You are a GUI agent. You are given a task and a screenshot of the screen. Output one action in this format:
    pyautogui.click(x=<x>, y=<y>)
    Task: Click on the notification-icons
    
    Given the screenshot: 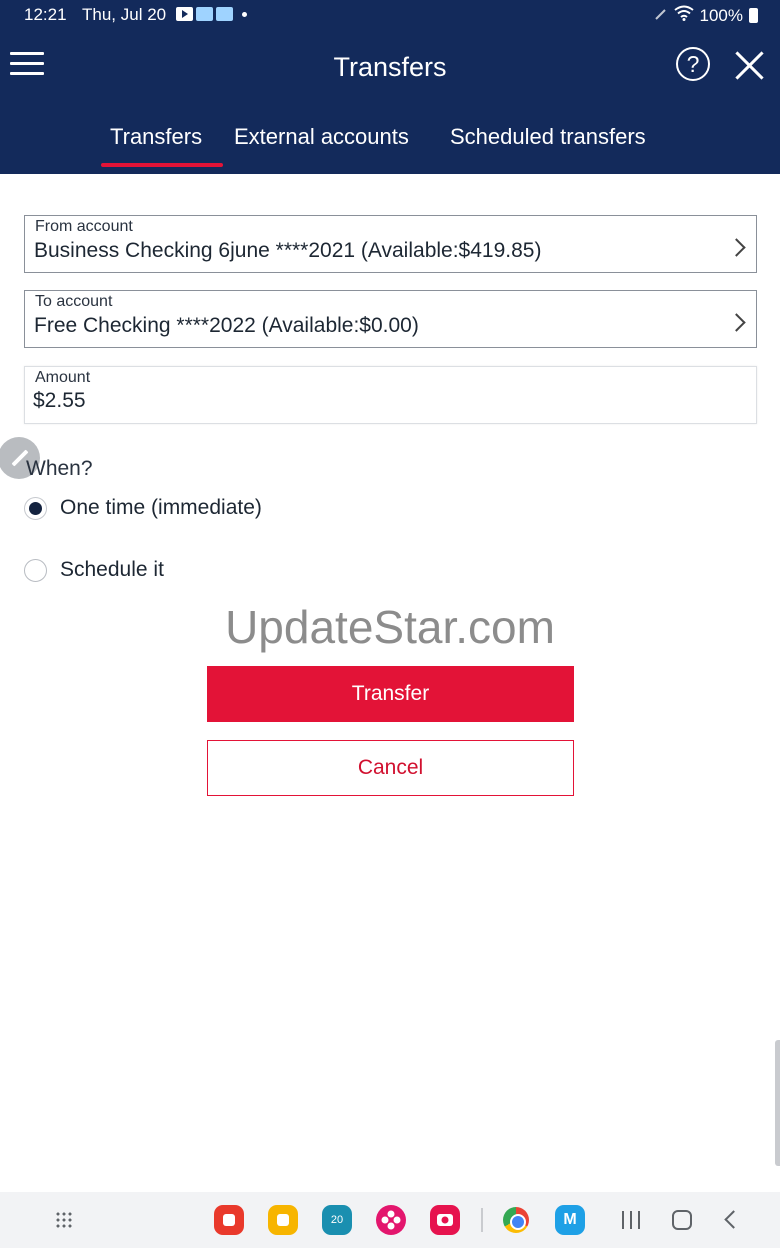 What is the action you would take?
    pyautogui.click(x=211, y=14)
    